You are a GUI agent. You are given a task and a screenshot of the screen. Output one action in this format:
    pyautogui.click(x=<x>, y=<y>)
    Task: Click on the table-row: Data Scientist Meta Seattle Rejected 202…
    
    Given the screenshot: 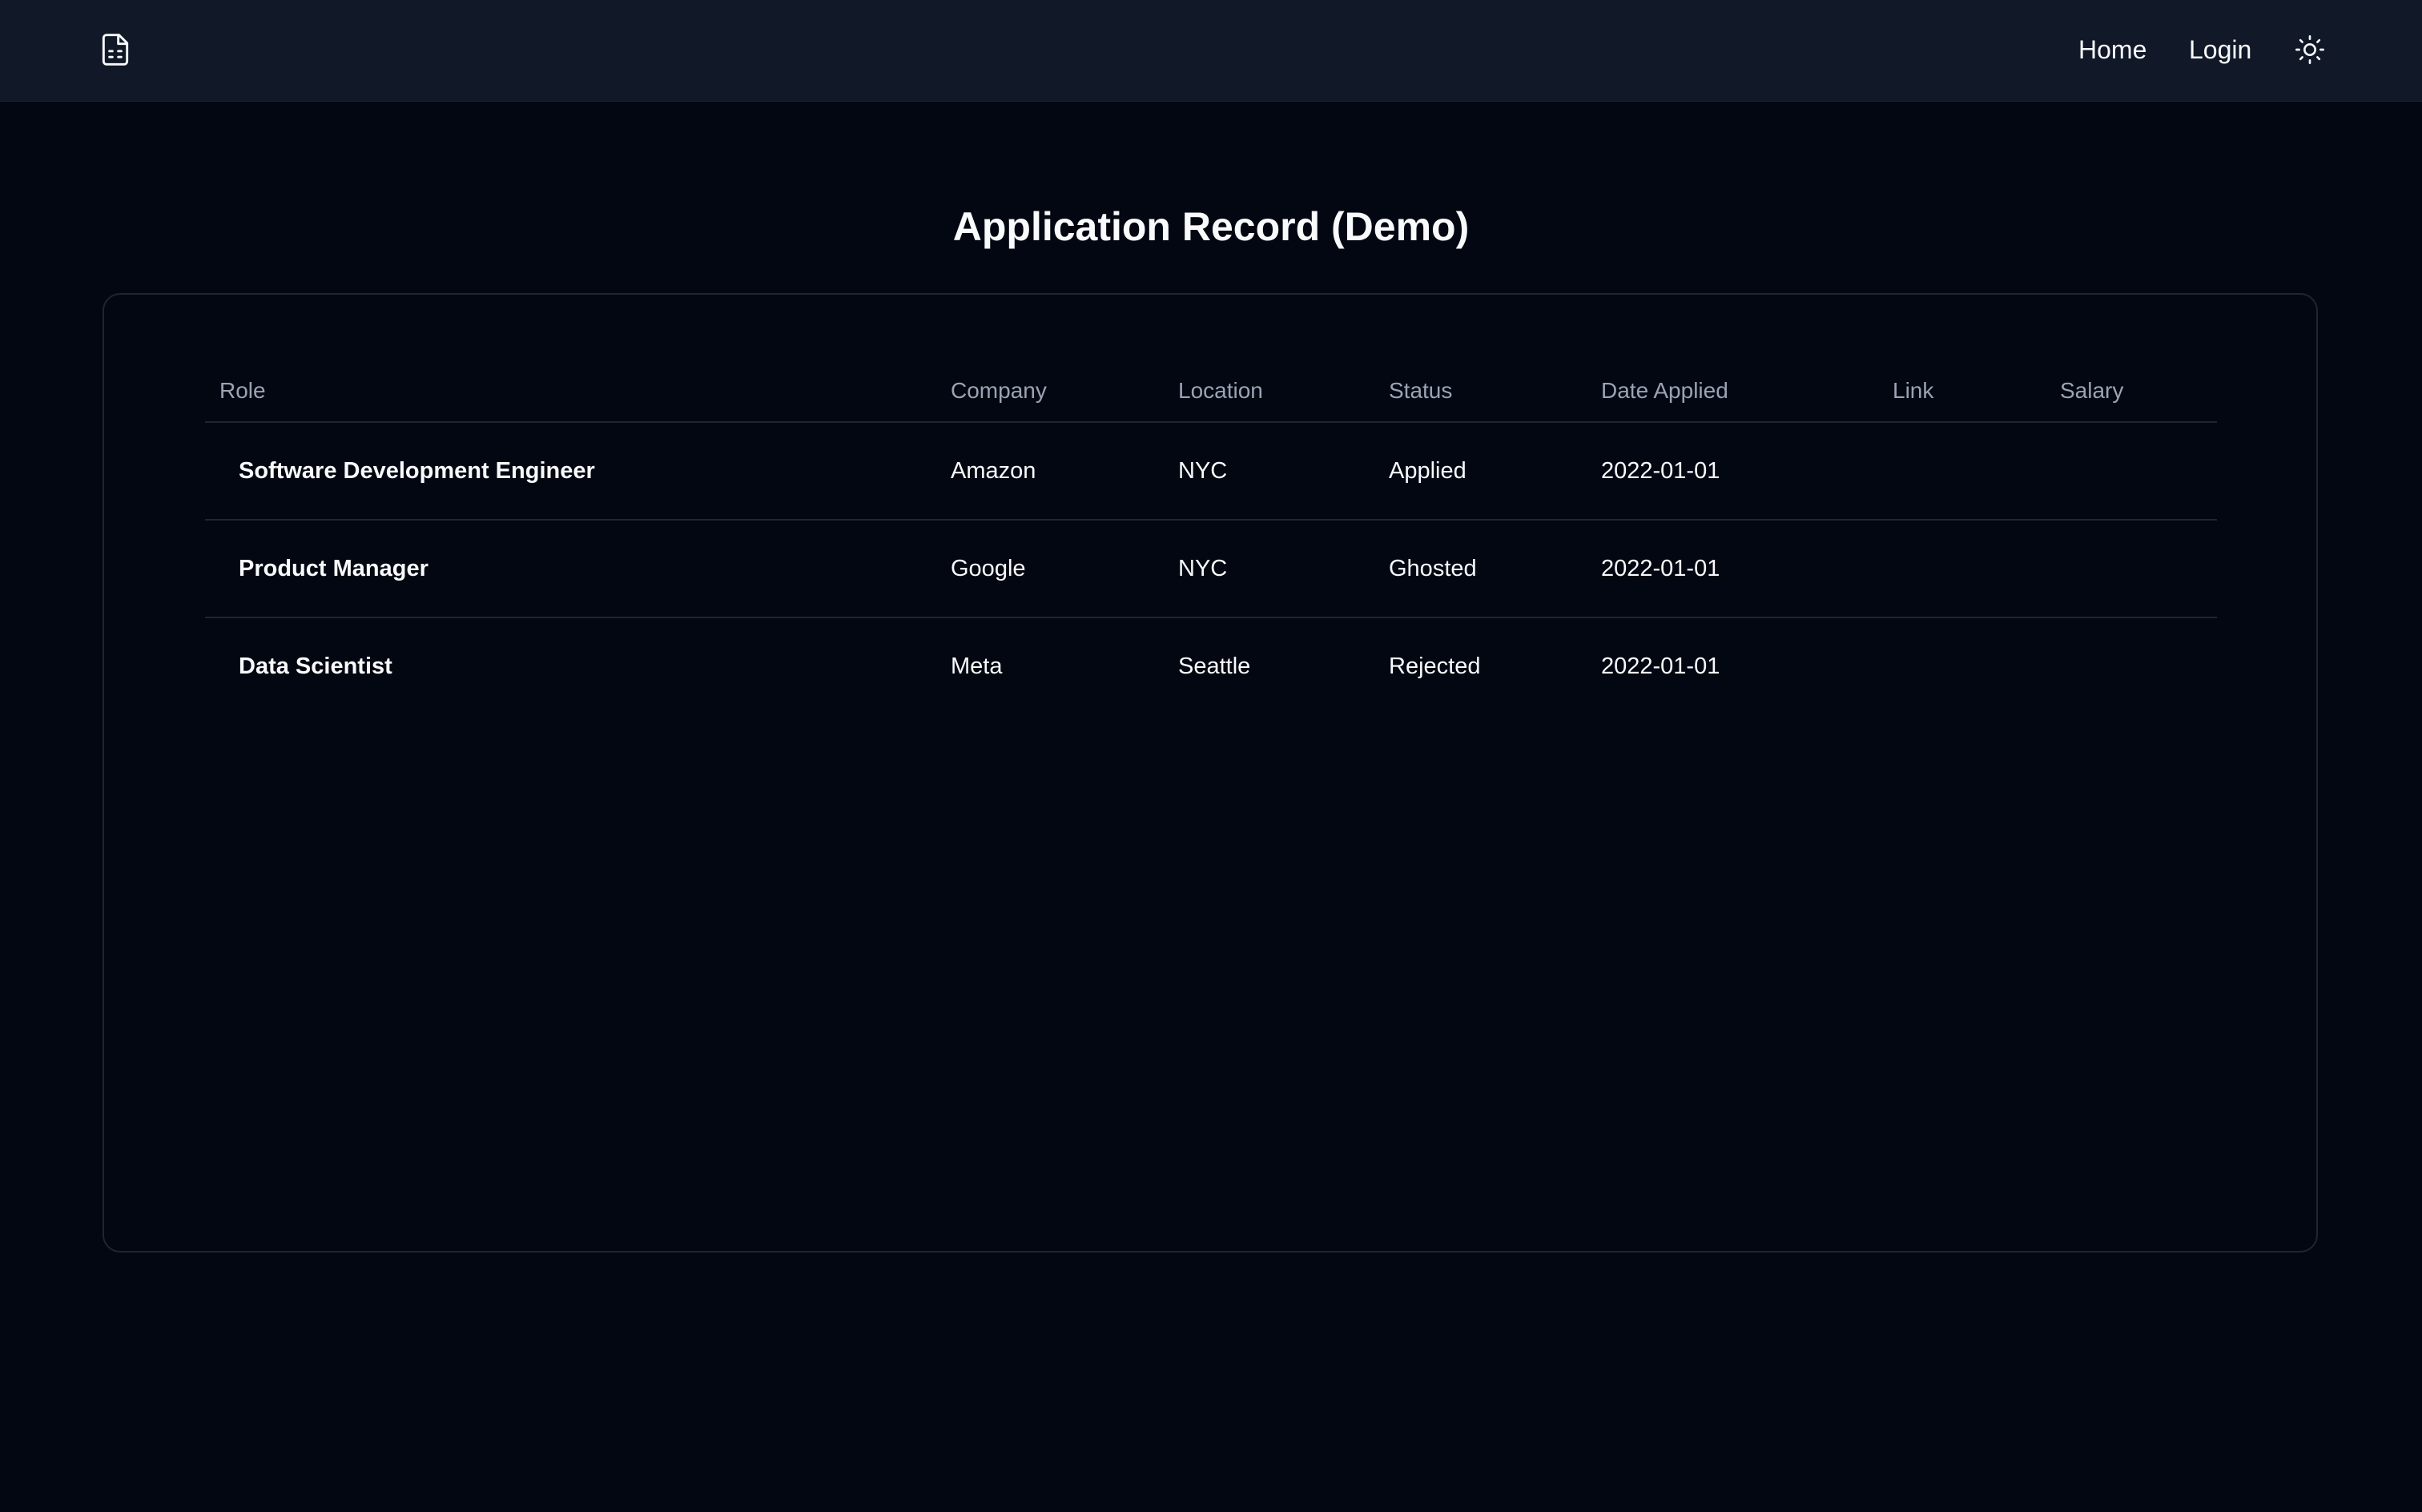 What is the action you would take?
    pyautogui.click(x=1211, y=665)
    